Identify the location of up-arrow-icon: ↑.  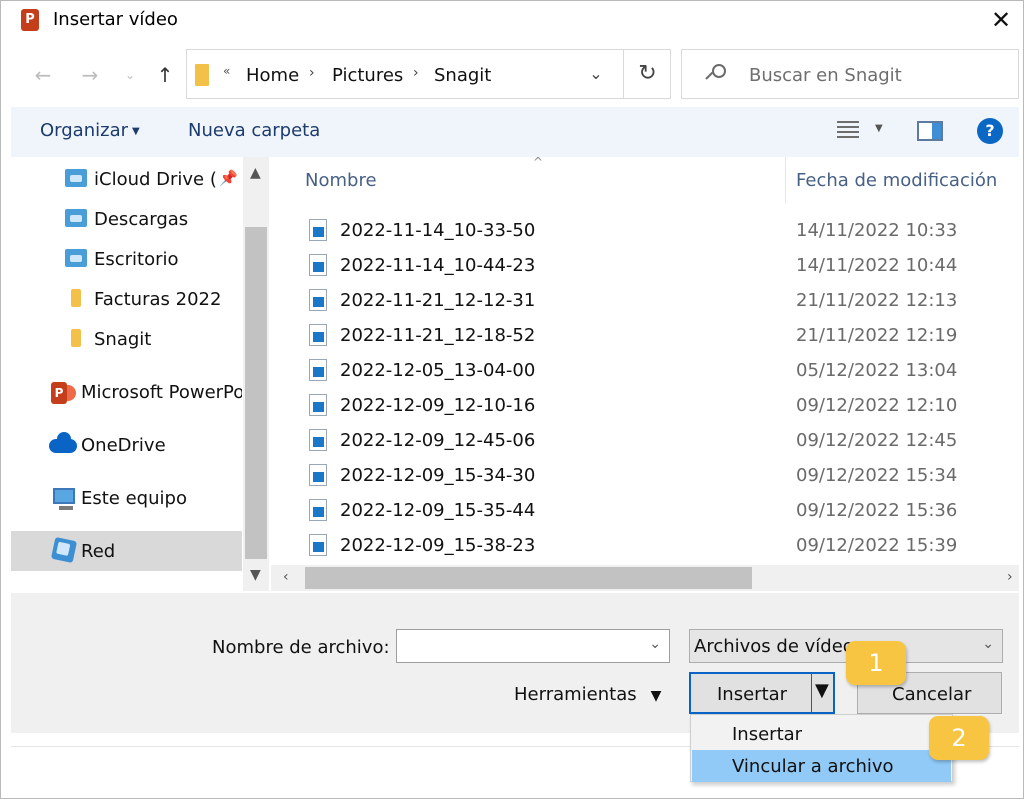
(165, 75).